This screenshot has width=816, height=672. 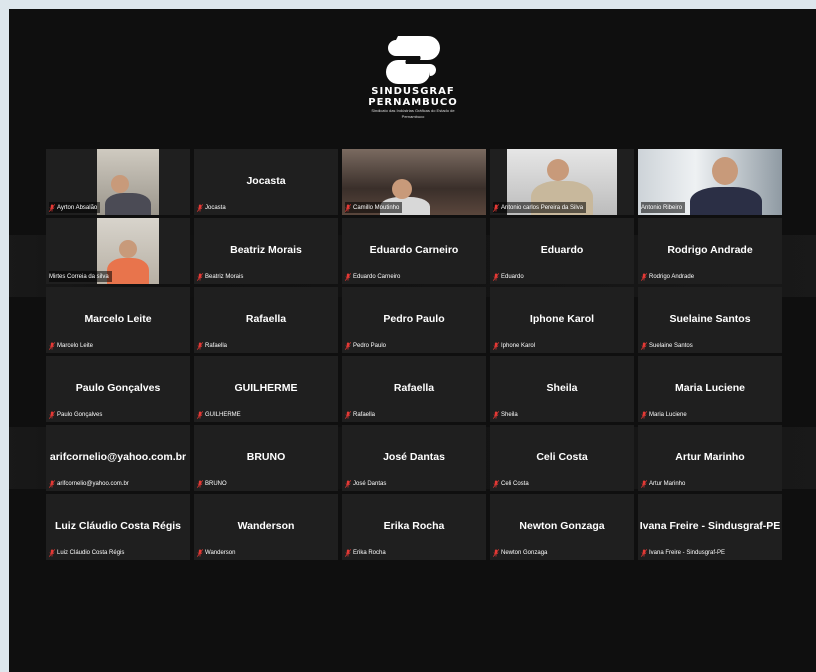 I want to click on participant-tile: Newton Gonzaga Newton Gonzaga, so click(x=562, y=527).